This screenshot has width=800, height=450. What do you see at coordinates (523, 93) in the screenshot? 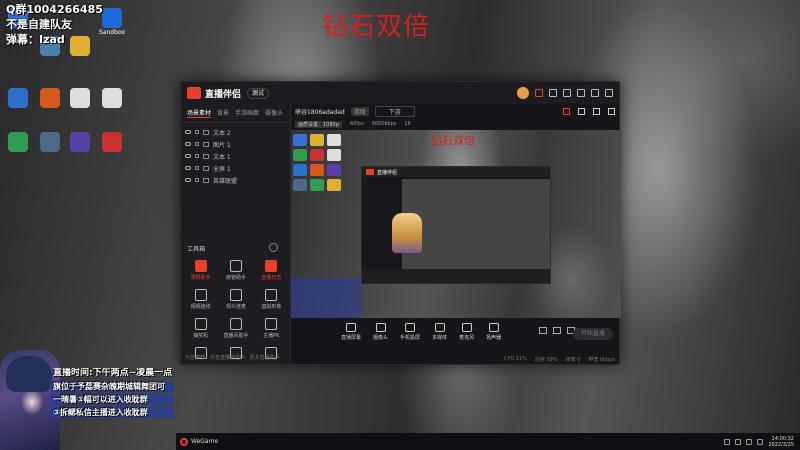
I see `user-avatar` at bounding box center [523, 93].